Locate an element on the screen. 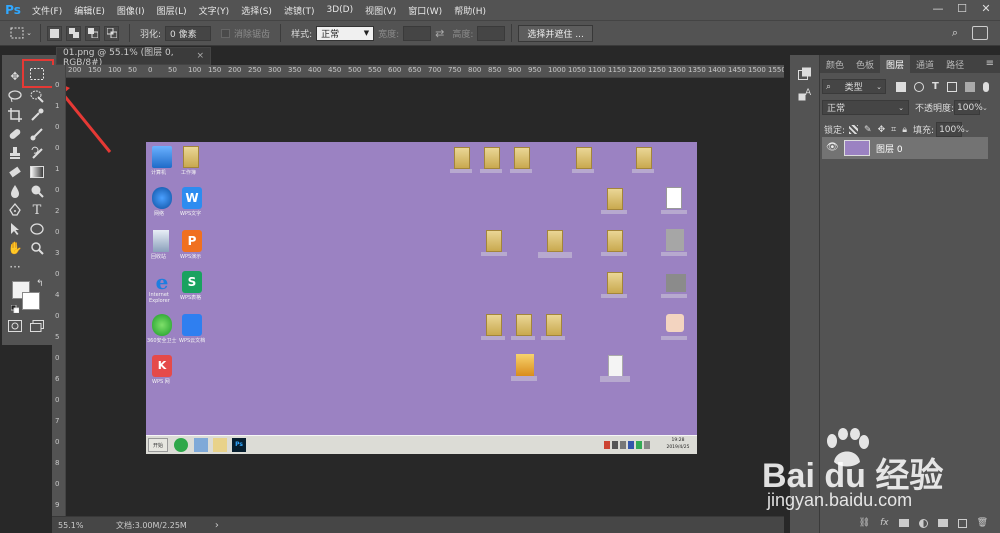  lock-transparent-icon is located at coordinates (854, 129).